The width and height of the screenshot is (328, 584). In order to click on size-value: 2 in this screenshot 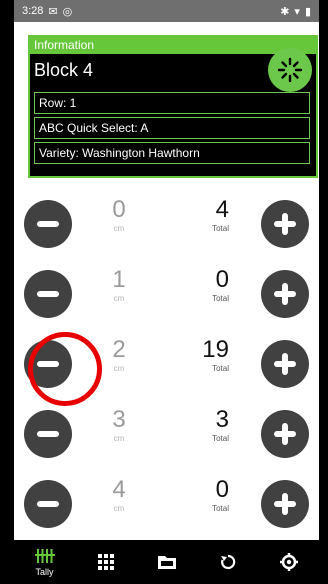, I will do `click(119, 349)`.